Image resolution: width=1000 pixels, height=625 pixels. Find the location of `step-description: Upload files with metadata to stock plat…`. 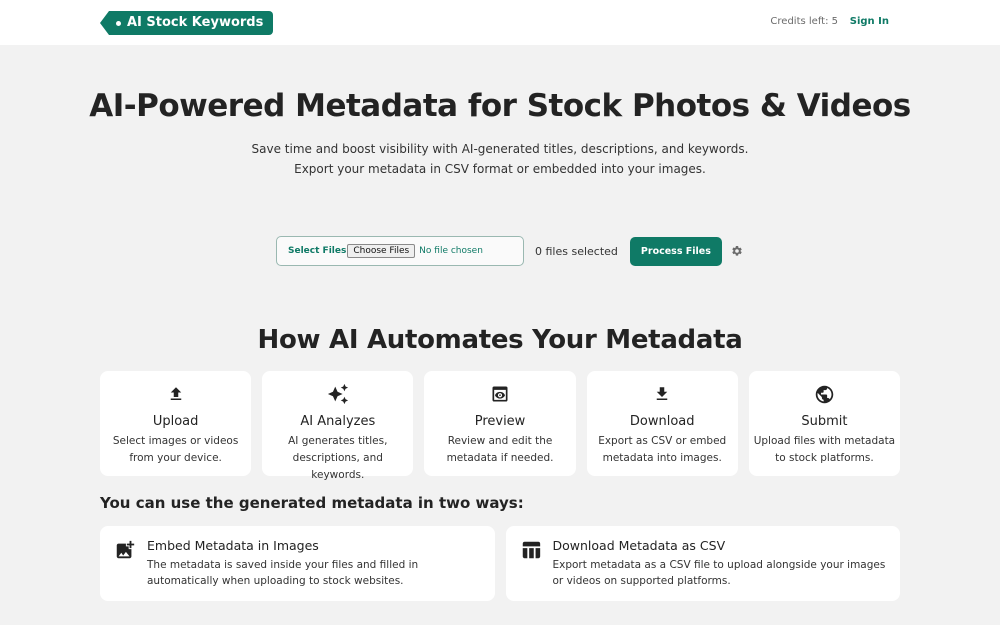

step-description: Upload files with metadata to stock plat… is located at coordinates (824, 449).